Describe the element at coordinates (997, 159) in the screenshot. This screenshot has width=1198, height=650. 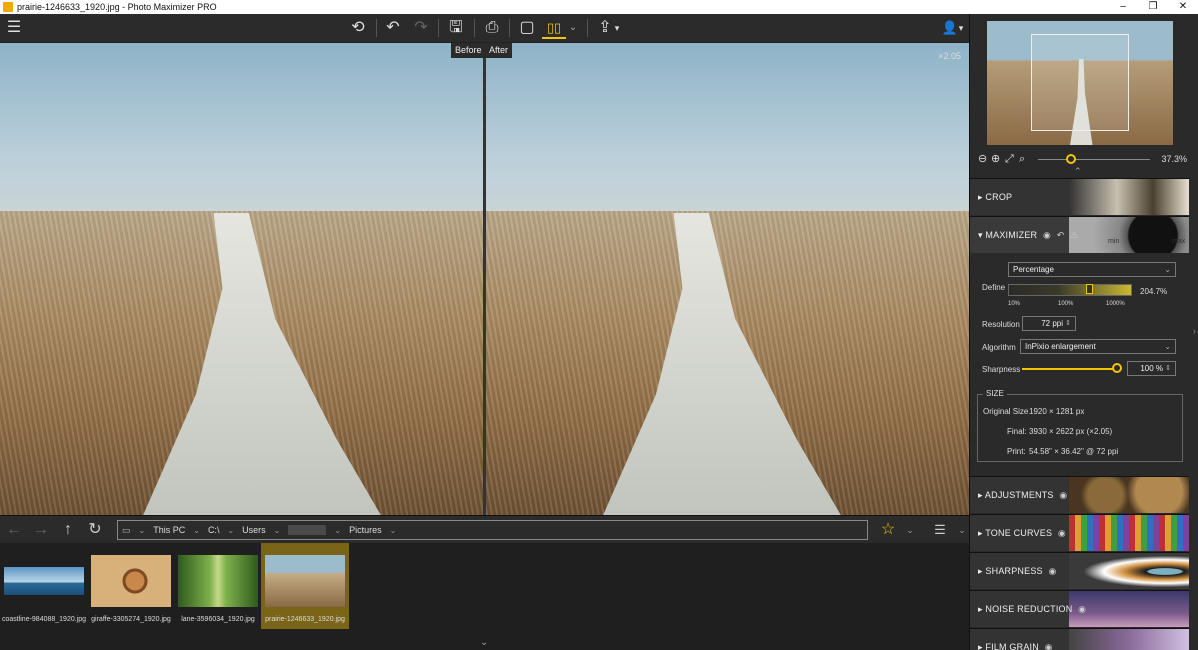
I see `zoom-in-icon: ⊕` at that location.